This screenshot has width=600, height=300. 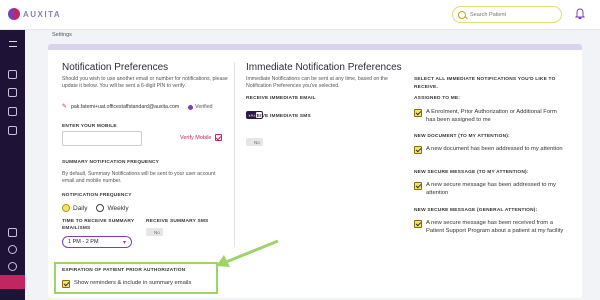 What do you see at coordinates (62, 35) in the screenshot?
I see `breadcrumb: Settings` at bounding box center [62, 35].